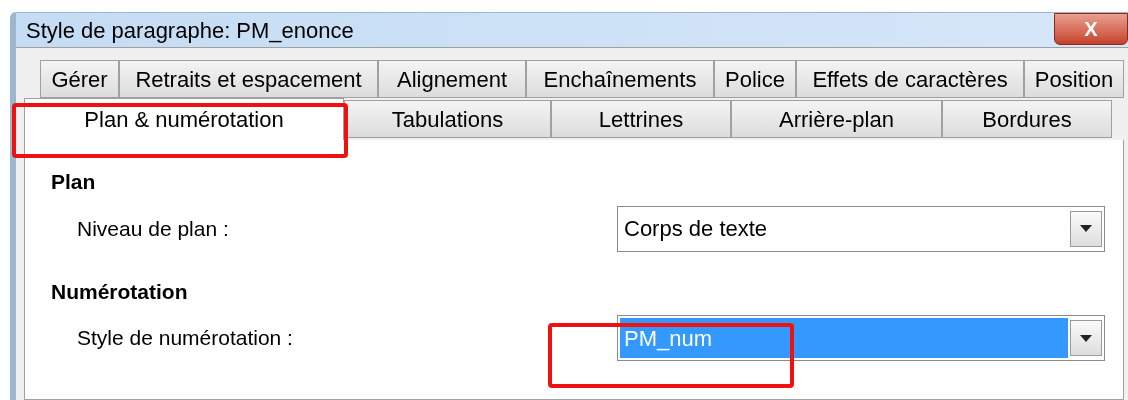  What do you see at coordinates (79, 79) in the screenshot?
I see `tab: Gérer` at bounding box center [79, 79].